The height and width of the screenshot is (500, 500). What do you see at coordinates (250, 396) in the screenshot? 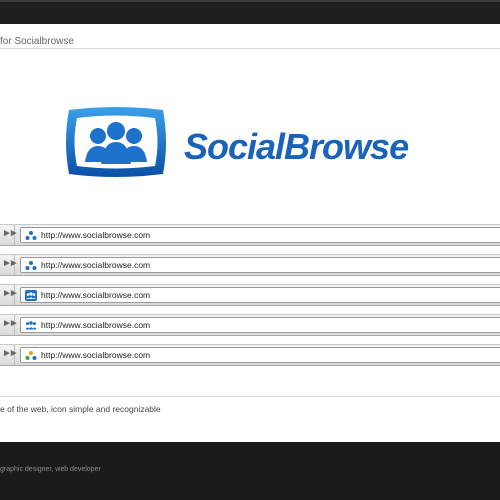
I see `footer-divider` at bounding box center [250, 396].